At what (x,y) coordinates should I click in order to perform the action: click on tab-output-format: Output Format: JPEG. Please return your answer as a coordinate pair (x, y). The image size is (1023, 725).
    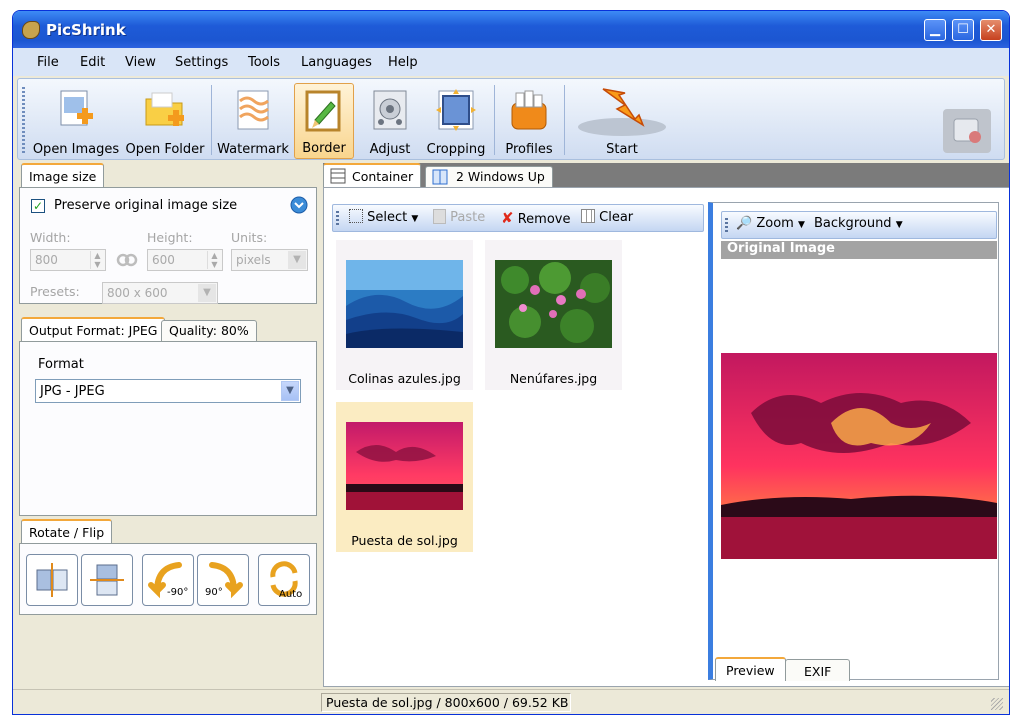
    Looking at the image, I should click on (93, 329).